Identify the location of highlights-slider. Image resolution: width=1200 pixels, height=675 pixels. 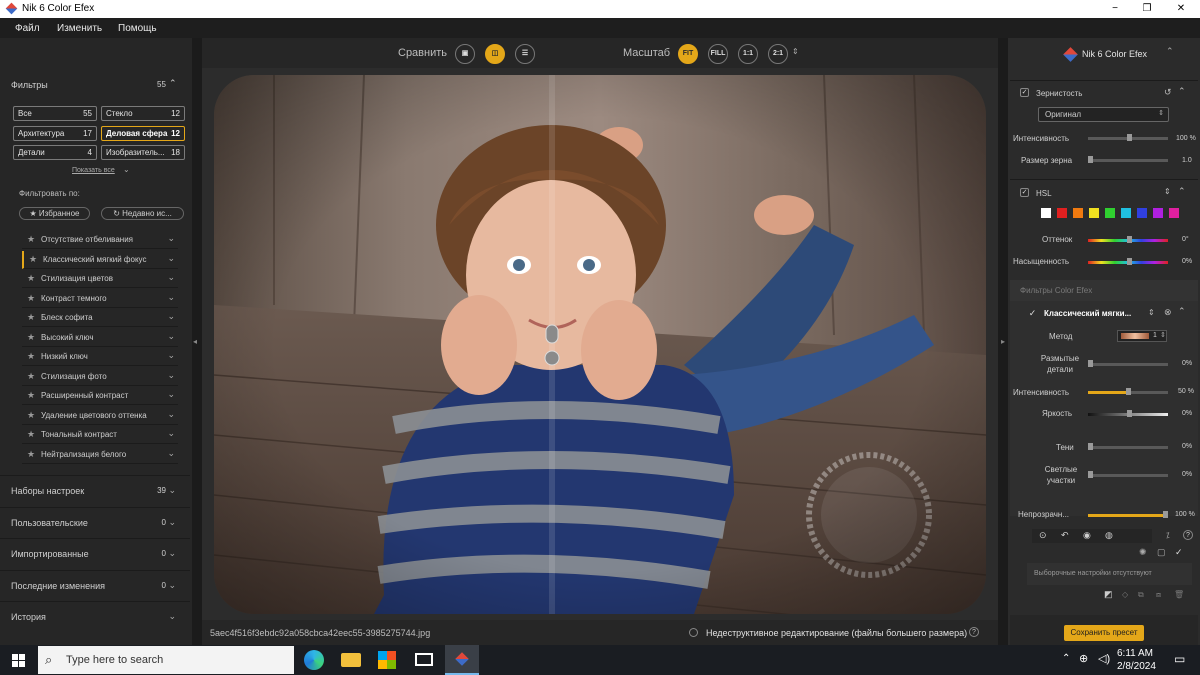
(1128, 474).